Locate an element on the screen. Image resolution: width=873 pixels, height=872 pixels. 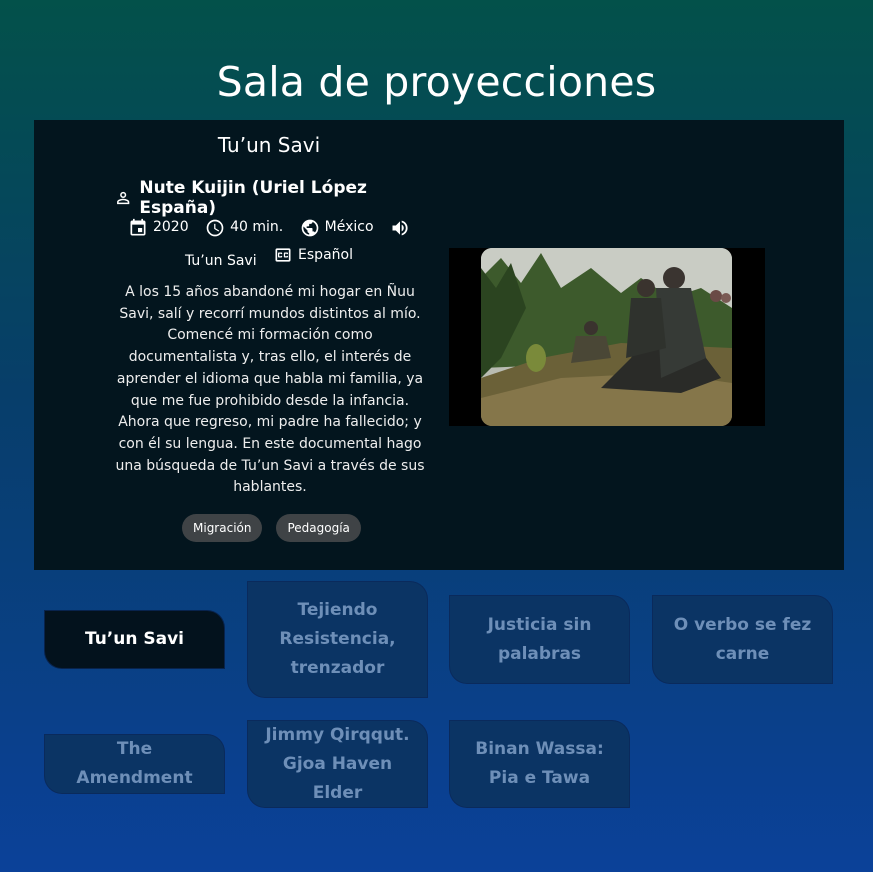
director-row: Nute Kuijin (Uriel López España) is located at coordinates (269, 198).